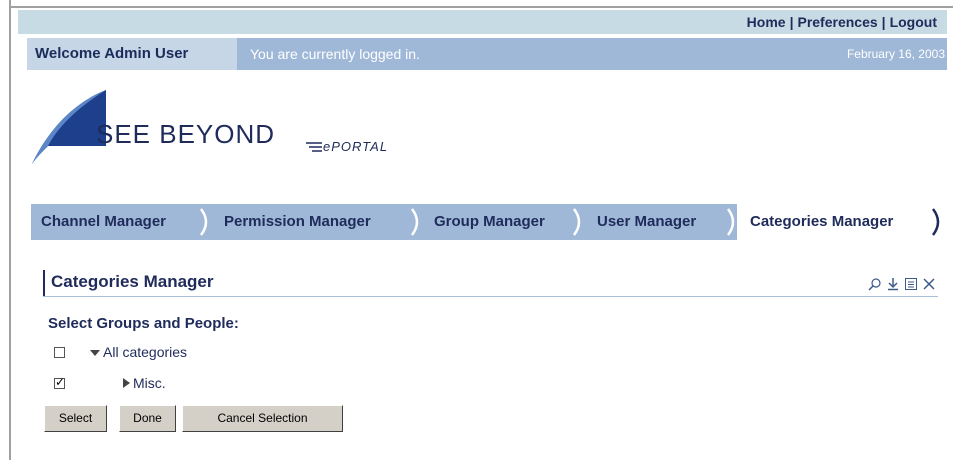 This screenshot has height=460, width=953. What do you see at coordinates (895, 54) in the screenshot?
I see `current-date: February 16, 2003` at bounding box center [895, 54].